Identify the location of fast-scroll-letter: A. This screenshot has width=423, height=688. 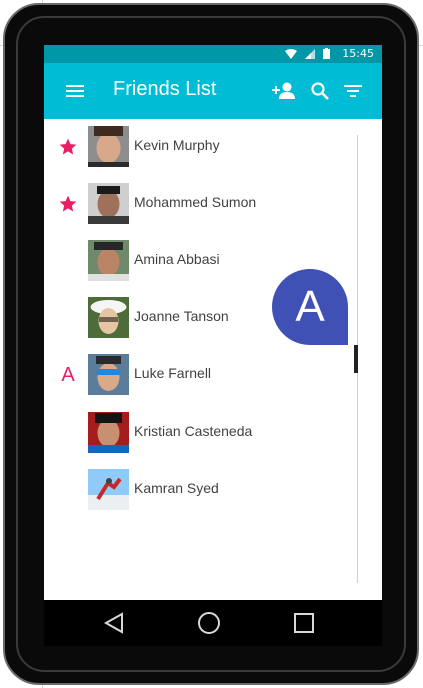
(310, 306).